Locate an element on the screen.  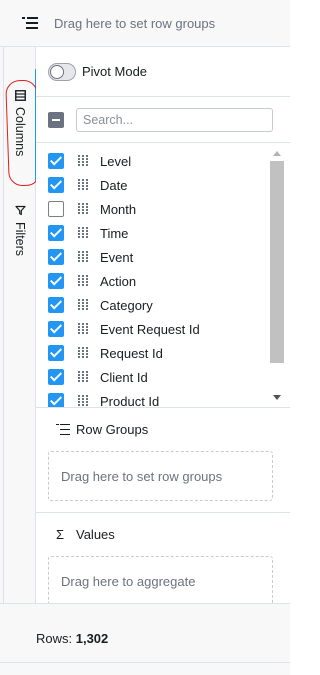
scroll-down-arrow-icon is located at coordinates (277, 397).